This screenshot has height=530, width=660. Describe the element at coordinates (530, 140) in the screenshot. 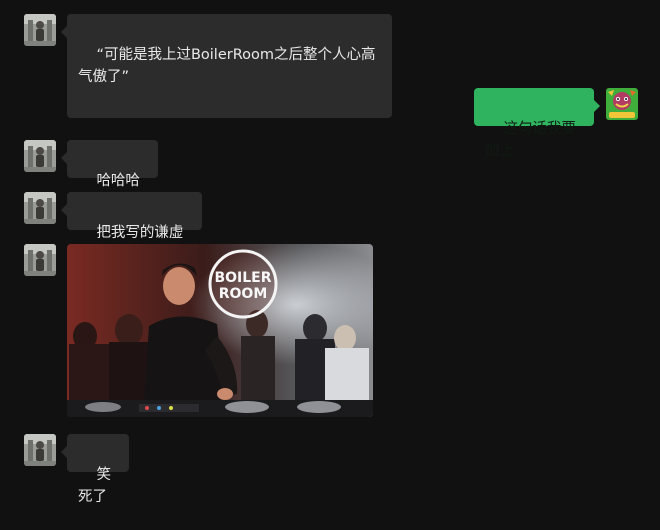

I see `message-text: 这句话我要加上` at that location.